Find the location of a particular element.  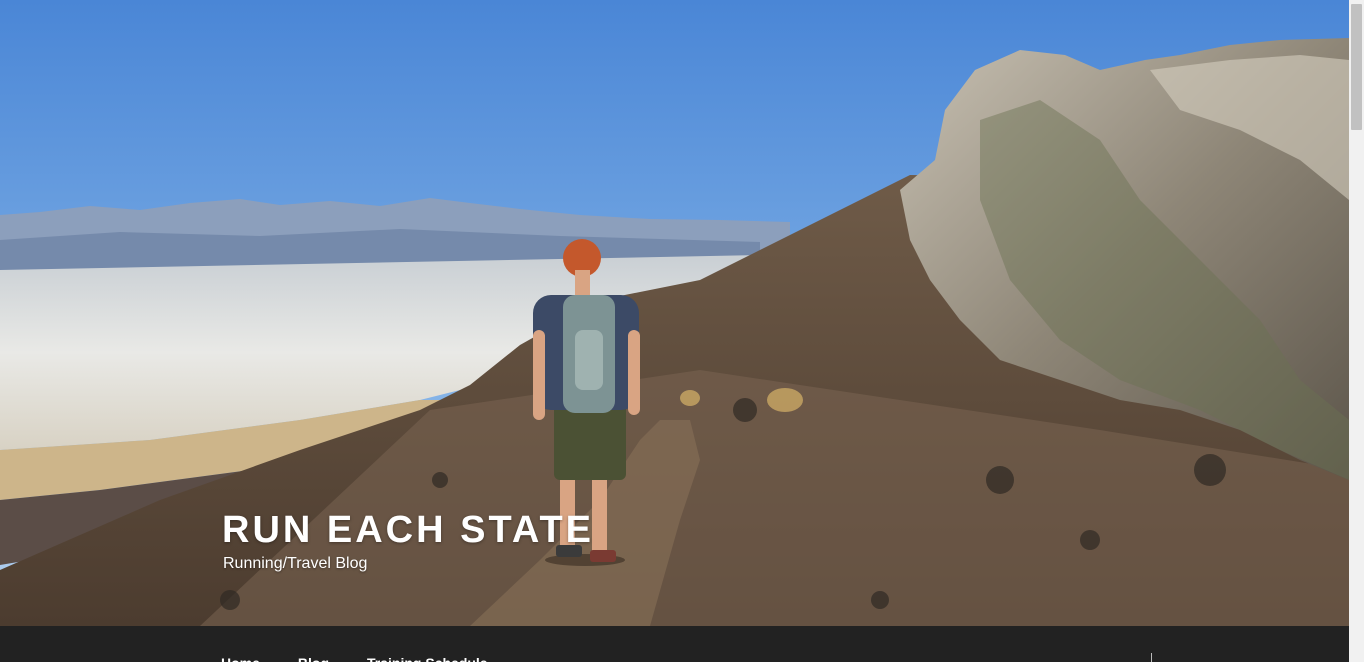

nav-item-training-schedule: Training Schedule is located at coordinates (446, 657).